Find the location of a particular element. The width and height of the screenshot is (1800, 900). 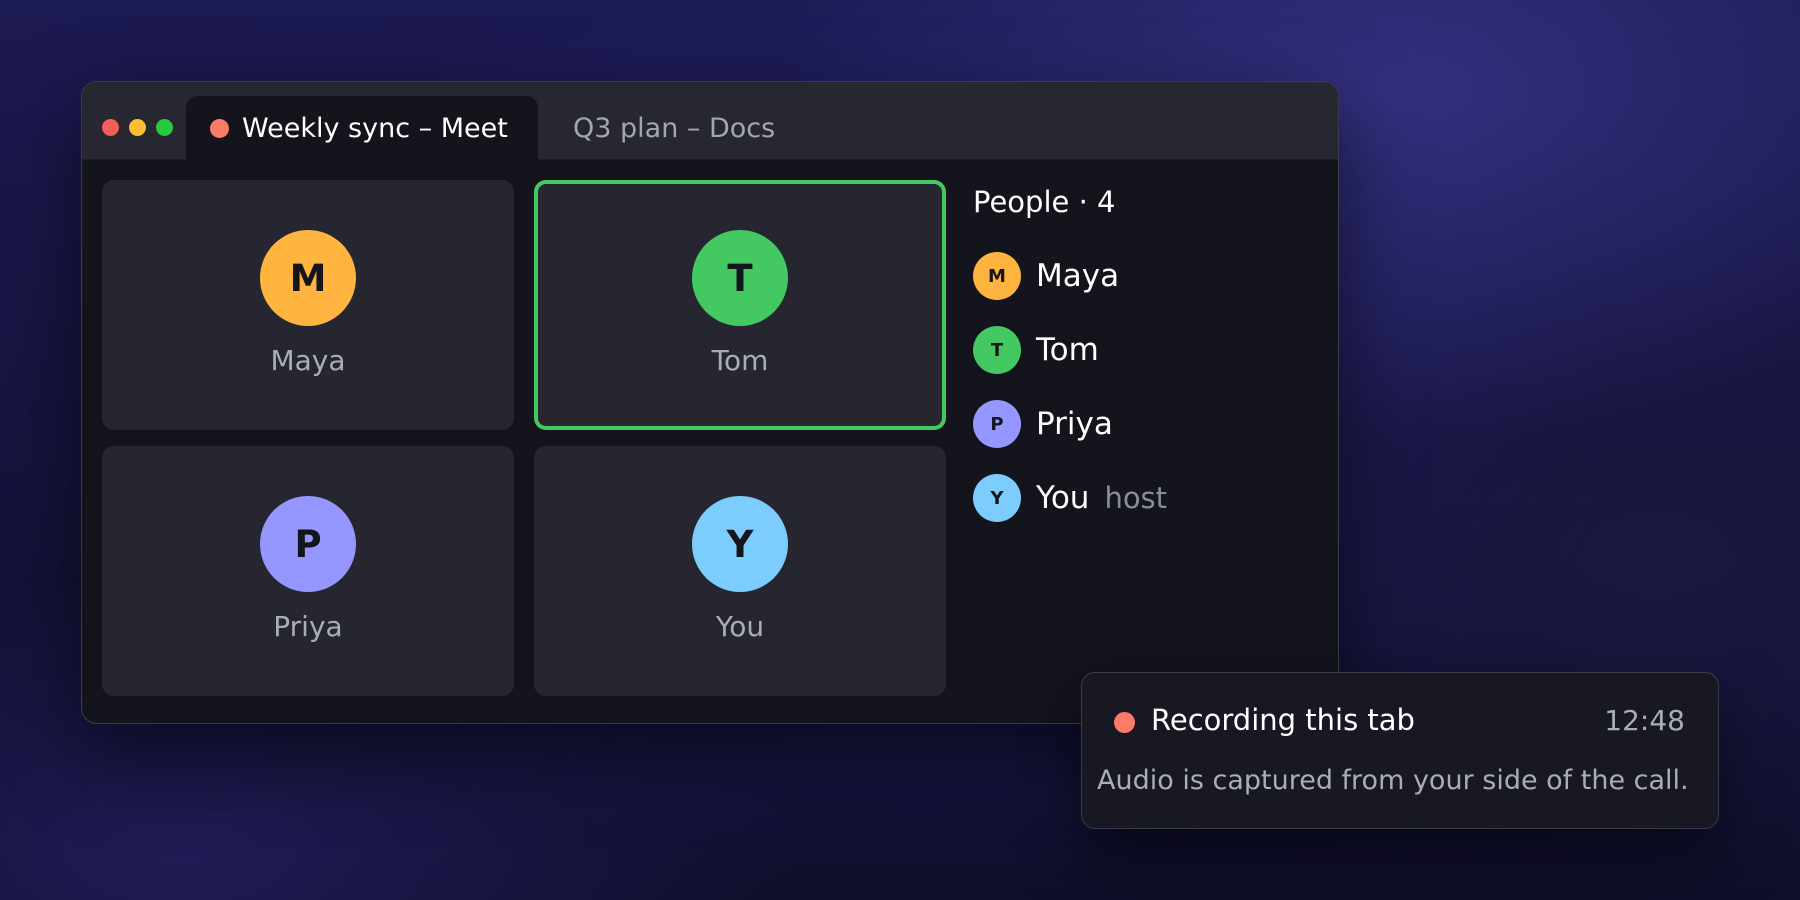

people-item-priya: P Priya is located at coordinates (1043, 424).